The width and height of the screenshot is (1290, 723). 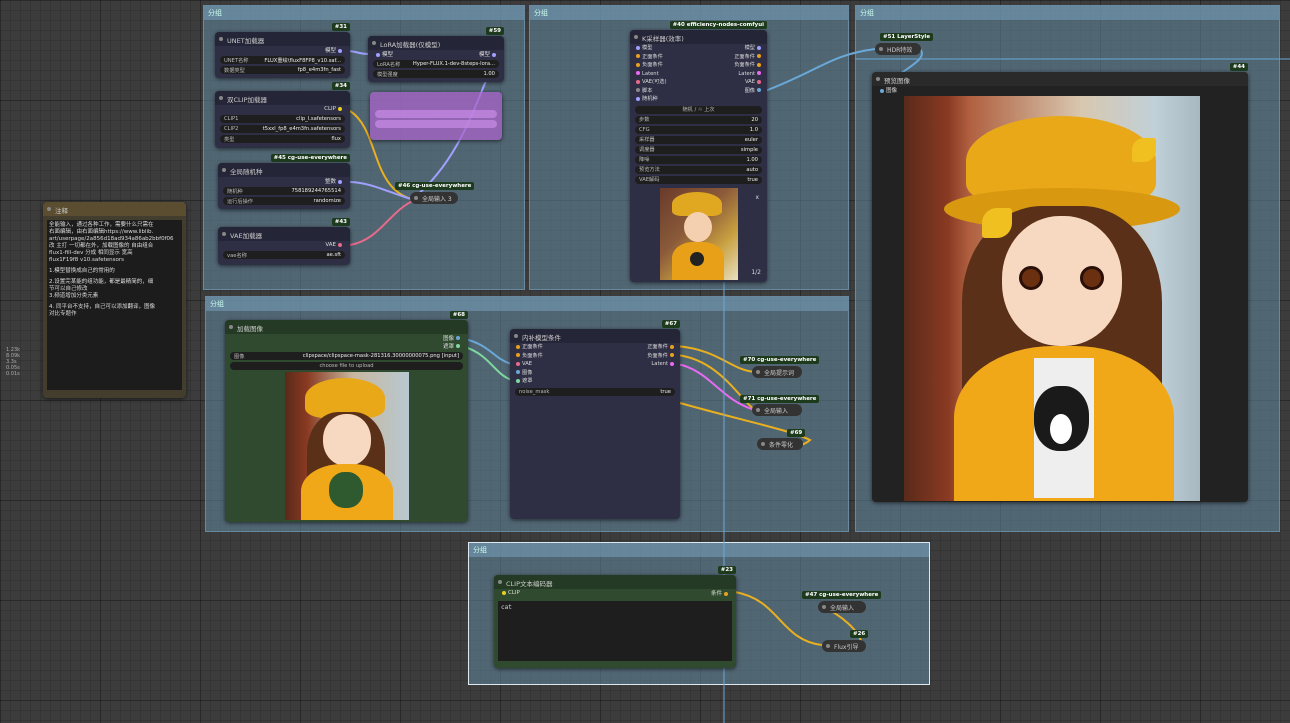 I want to click on cat-shape, so click(x=697, y=259).